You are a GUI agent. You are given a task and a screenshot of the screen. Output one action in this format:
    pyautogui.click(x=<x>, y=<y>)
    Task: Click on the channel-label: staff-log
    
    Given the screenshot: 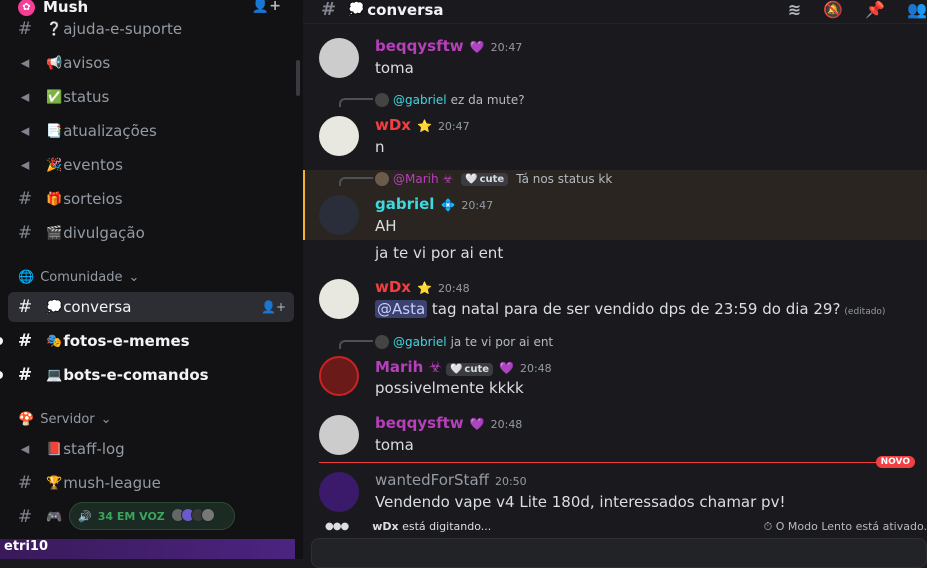 What is the action you would take?
    pyautogui.click(x=94, y=449)
    